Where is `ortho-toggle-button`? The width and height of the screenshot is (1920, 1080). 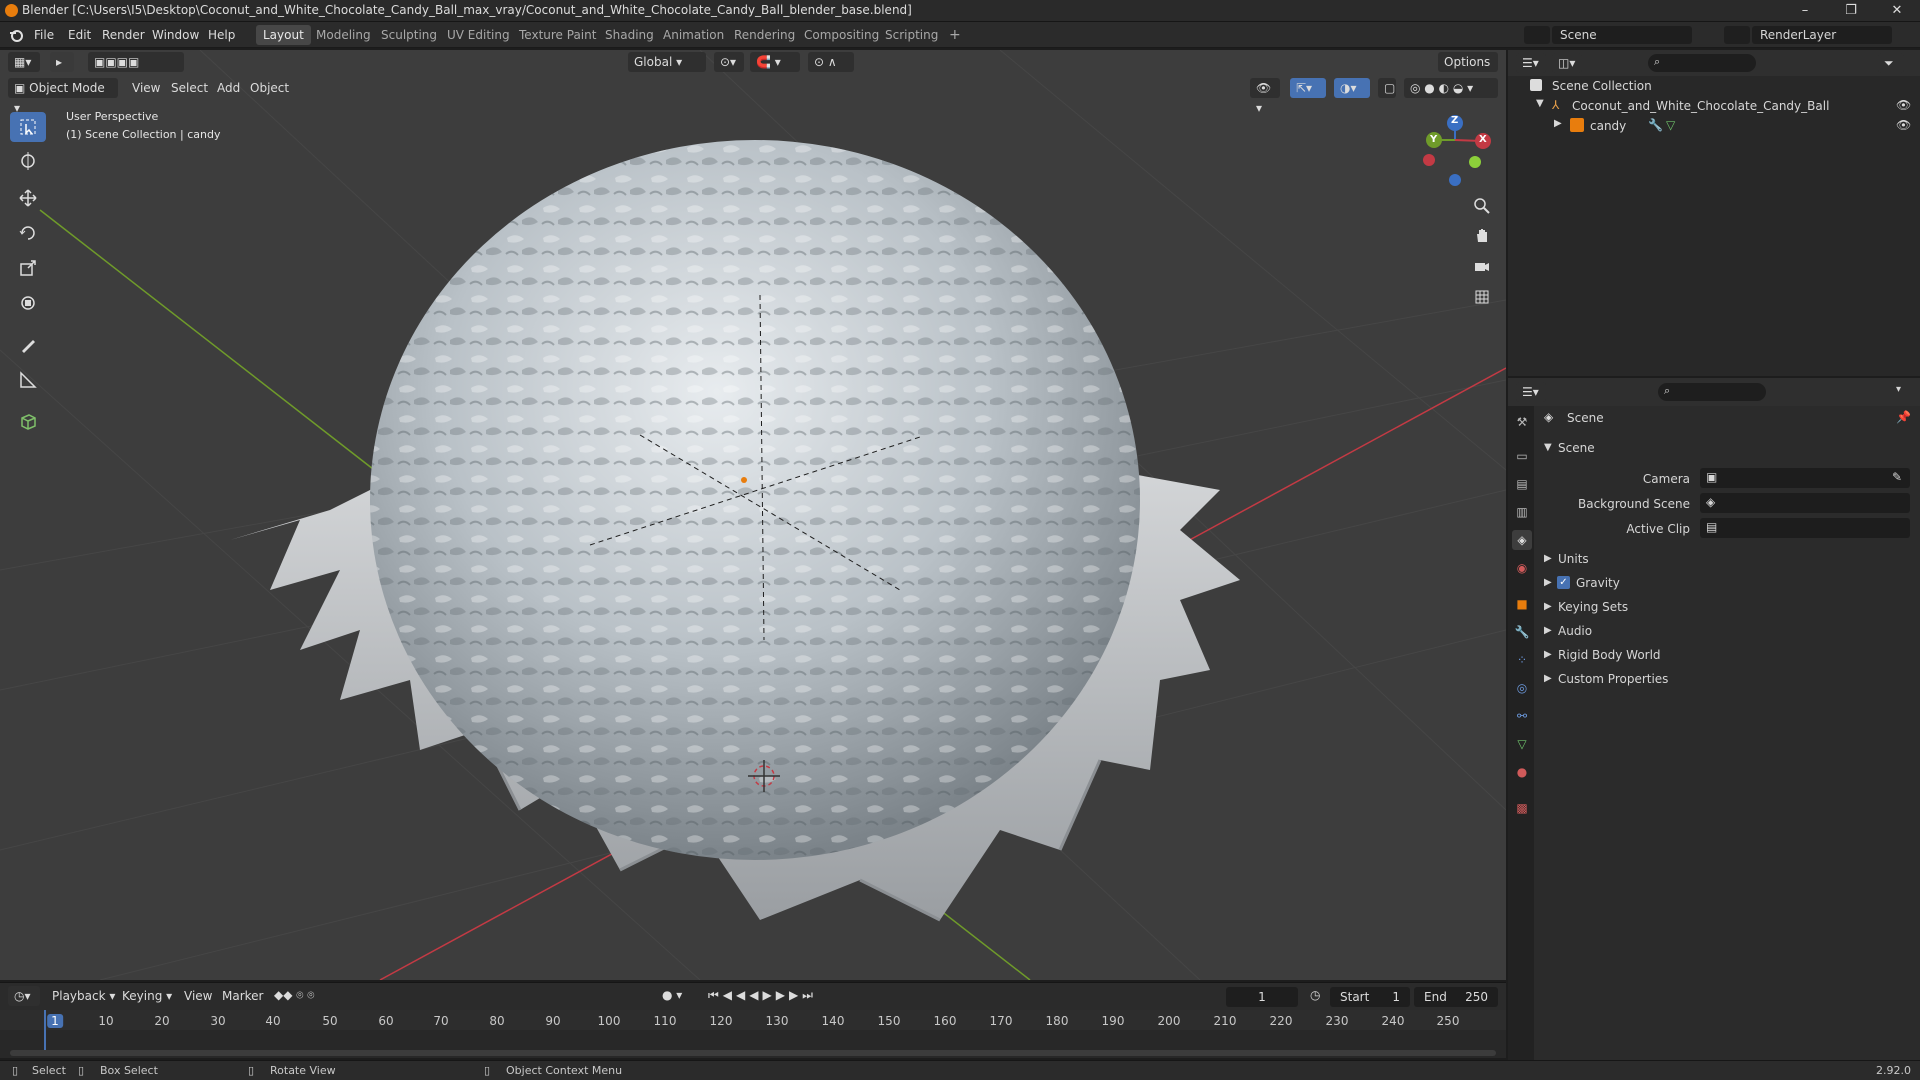
ortho-toggle-button is located at coordinates (1482, 297).